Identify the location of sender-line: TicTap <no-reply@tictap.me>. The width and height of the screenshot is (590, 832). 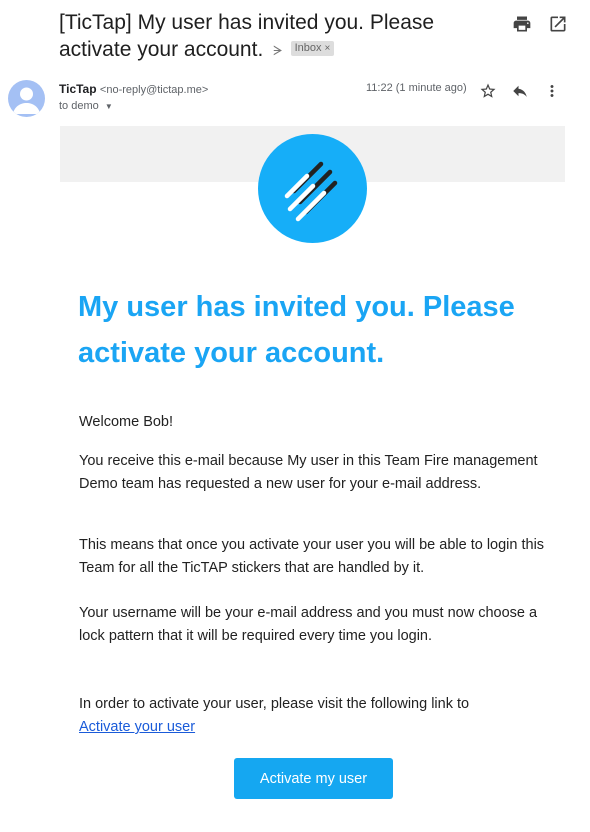
(133, 89).